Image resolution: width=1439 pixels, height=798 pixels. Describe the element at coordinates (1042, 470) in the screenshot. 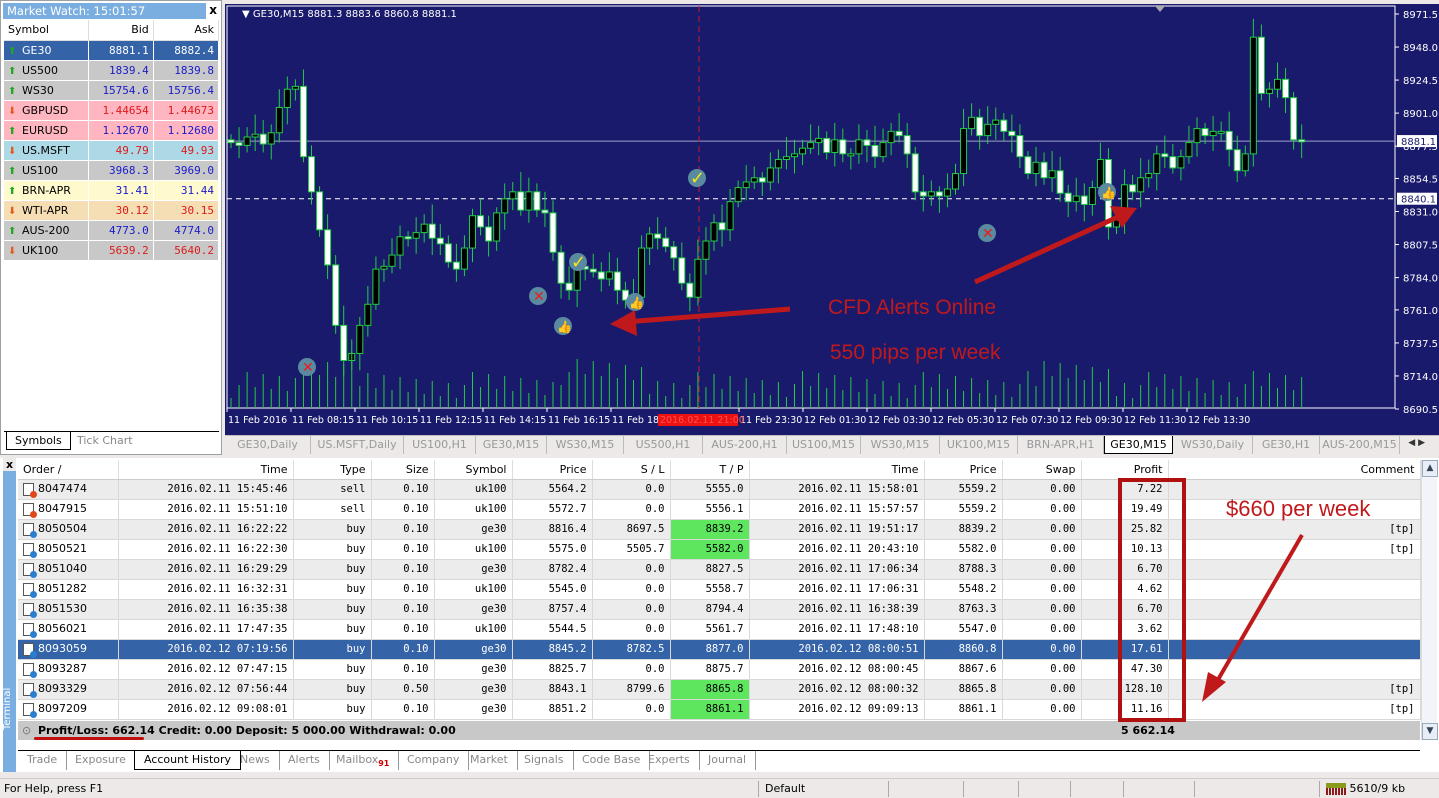

I see `column-header: Swap` at that location.